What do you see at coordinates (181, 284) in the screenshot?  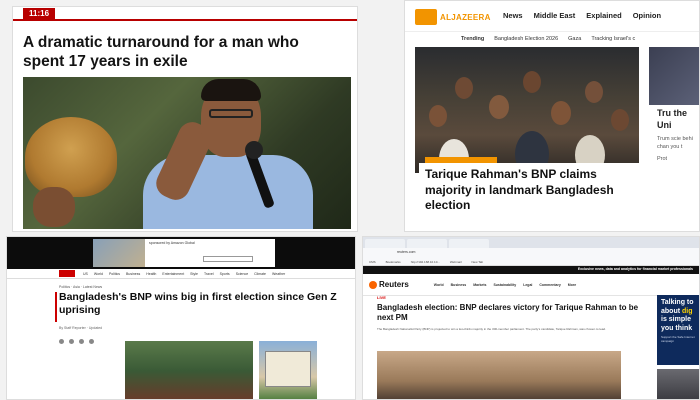 I see `breadcrumb: Politics · Asia · Latest News` at bounding box center [181, 284].